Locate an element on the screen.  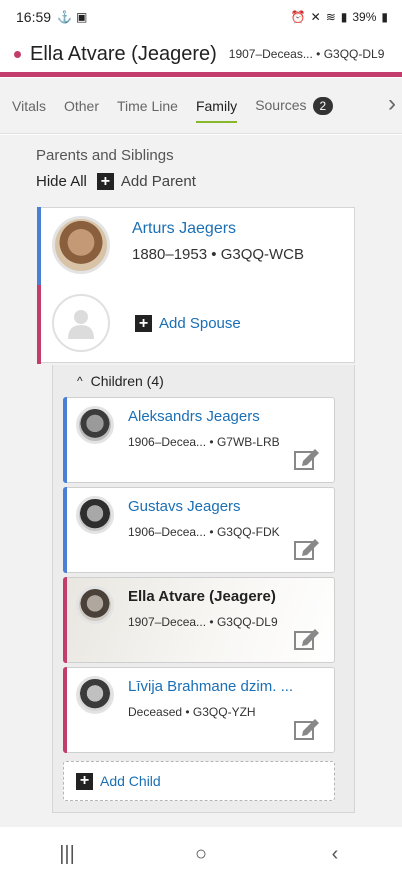
battery-icon: ▮ is located at coordinates (384, 17).